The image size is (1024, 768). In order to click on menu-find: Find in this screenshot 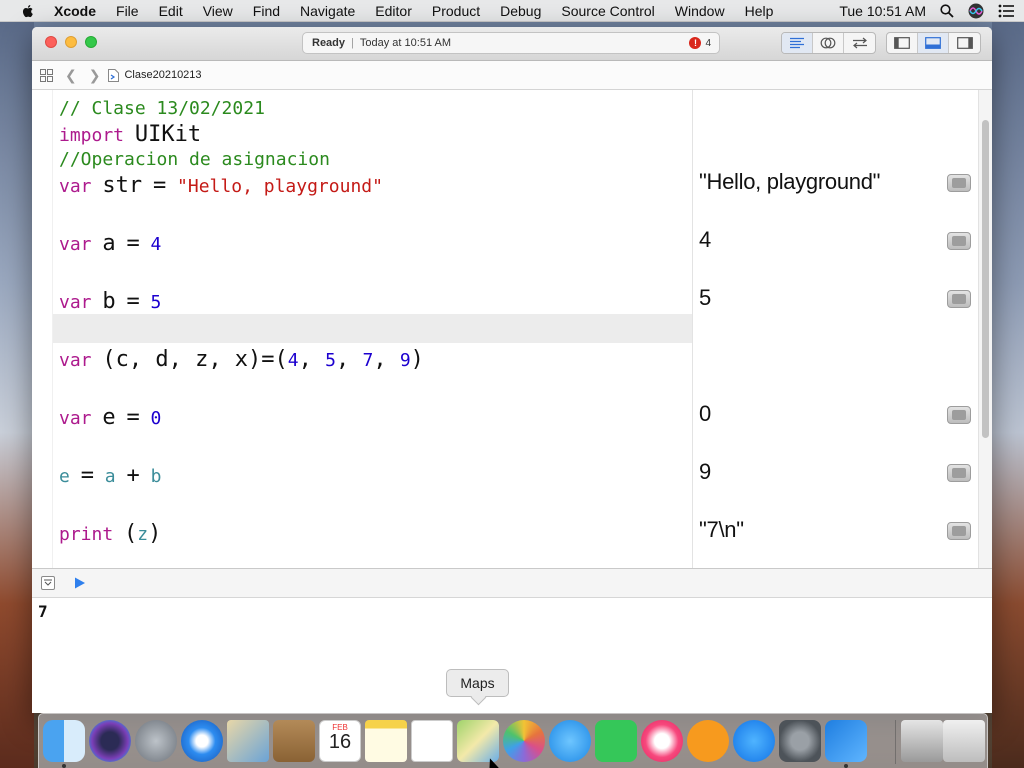, I will do `click(266, 11)`.